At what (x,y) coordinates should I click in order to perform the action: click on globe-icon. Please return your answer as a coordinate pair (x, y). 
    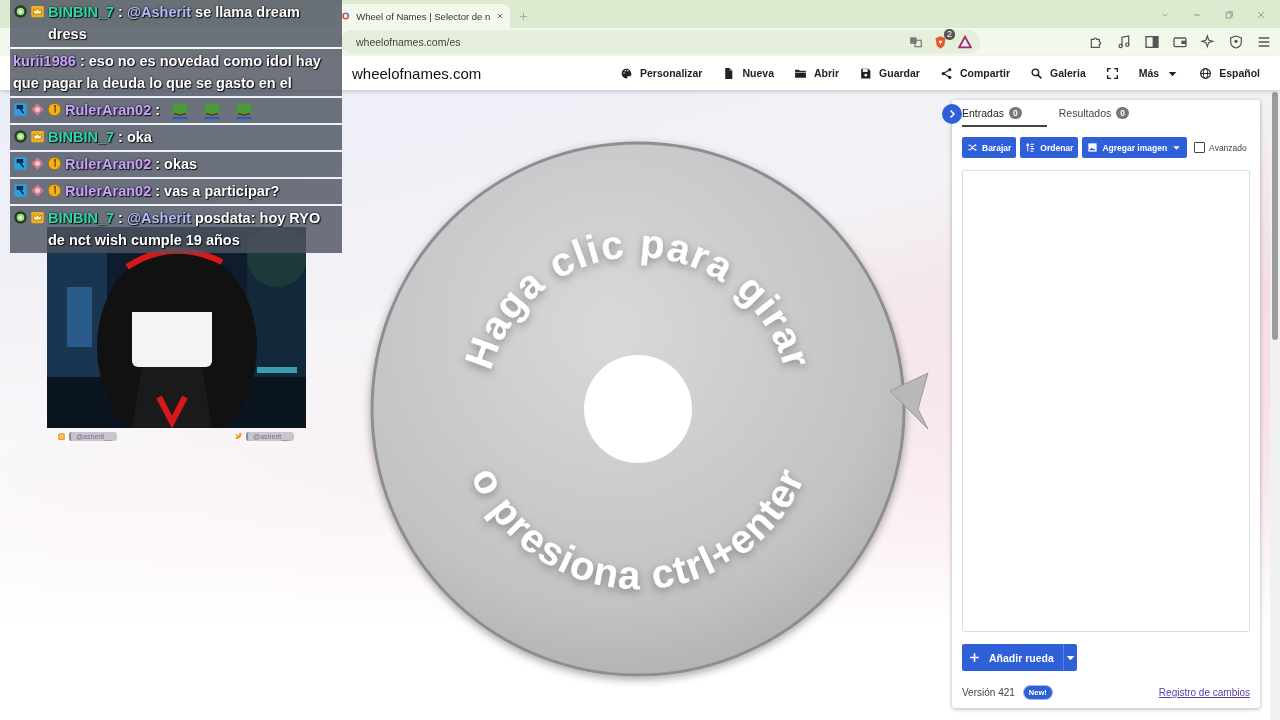
    Looking at the image, I should click on (1206, 73).